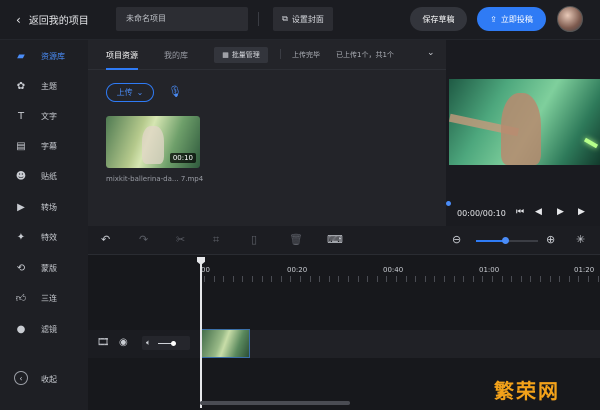  I want to click on sidebar-item-label: 字幕, so click(49, 146).